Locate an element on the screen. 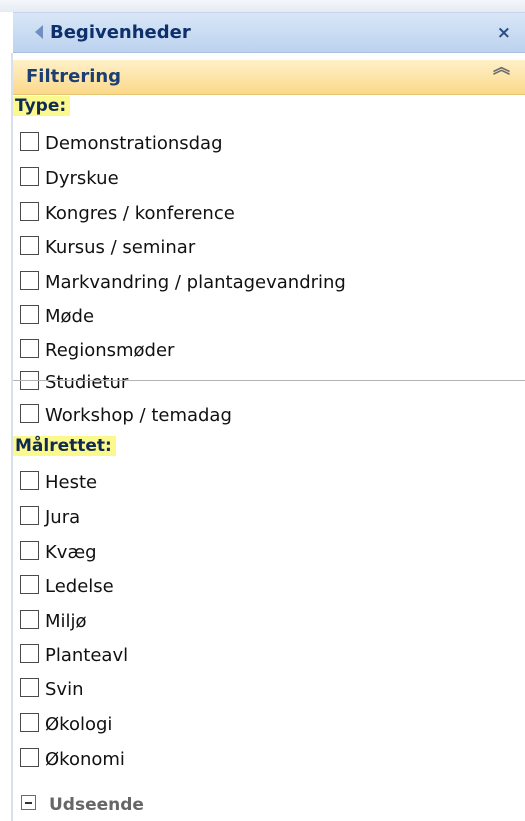 This screenshot has height=821, width=525. minus-glyph is located at coordinates (28, 803).